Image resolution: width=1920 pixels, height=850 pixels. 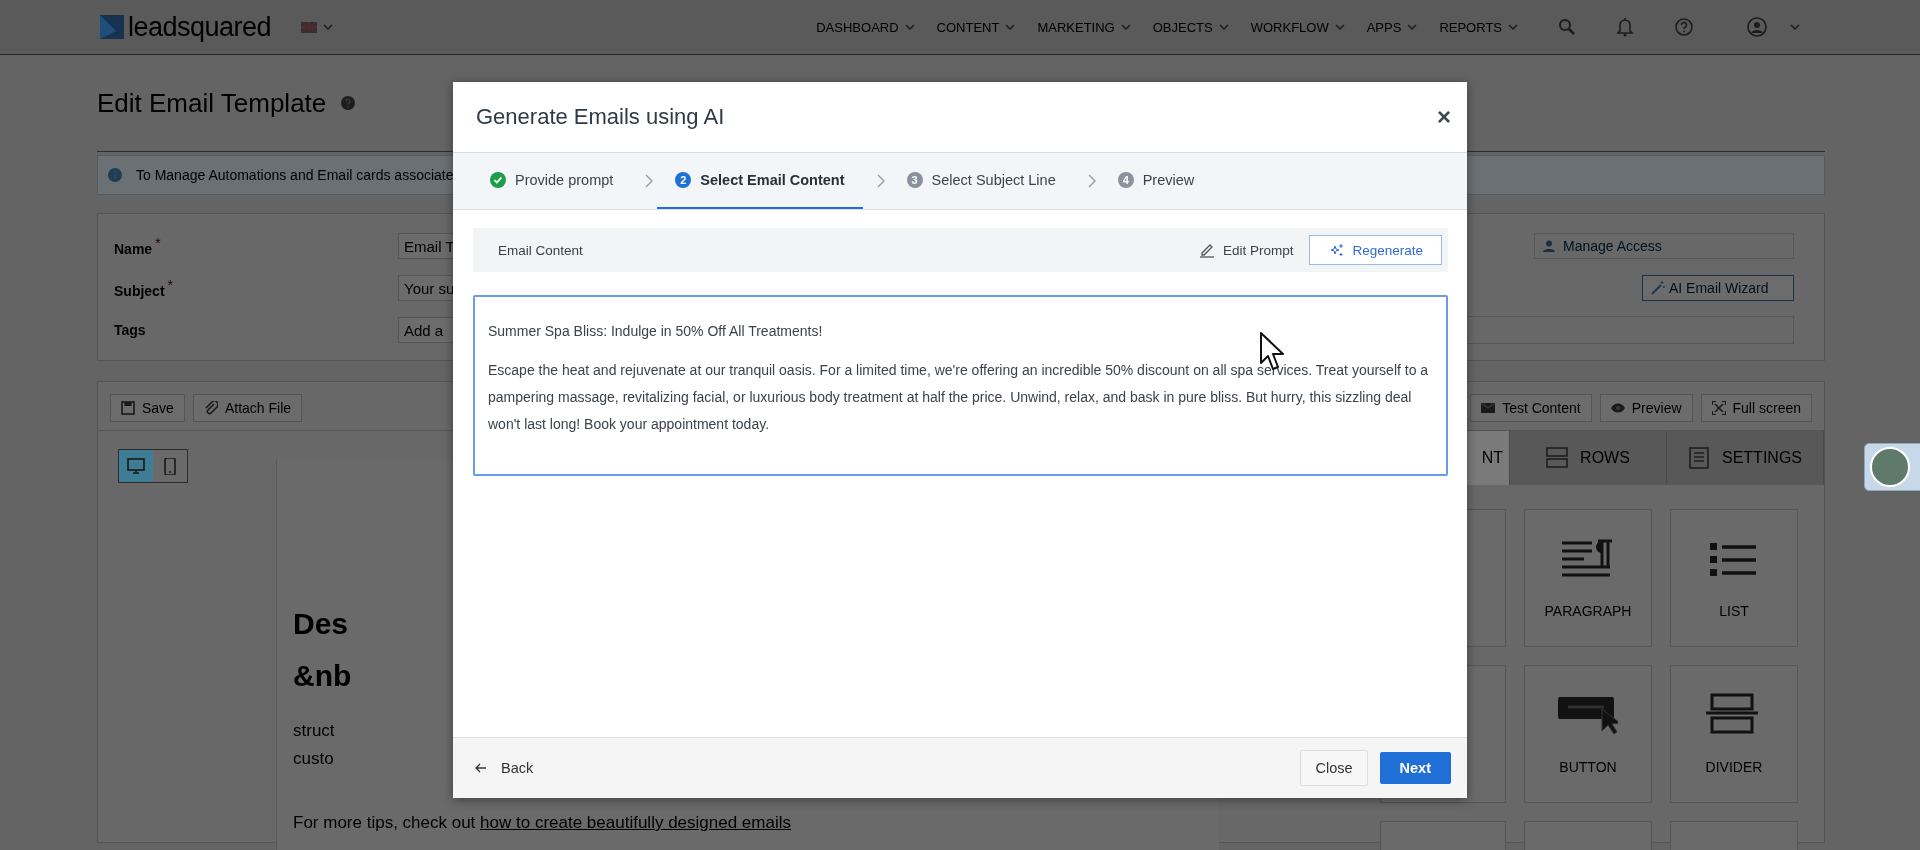 What do you see at coordinates (321, 624) in the screenshot?
I see `heading-text: Des` at bounding box center [321, 624].